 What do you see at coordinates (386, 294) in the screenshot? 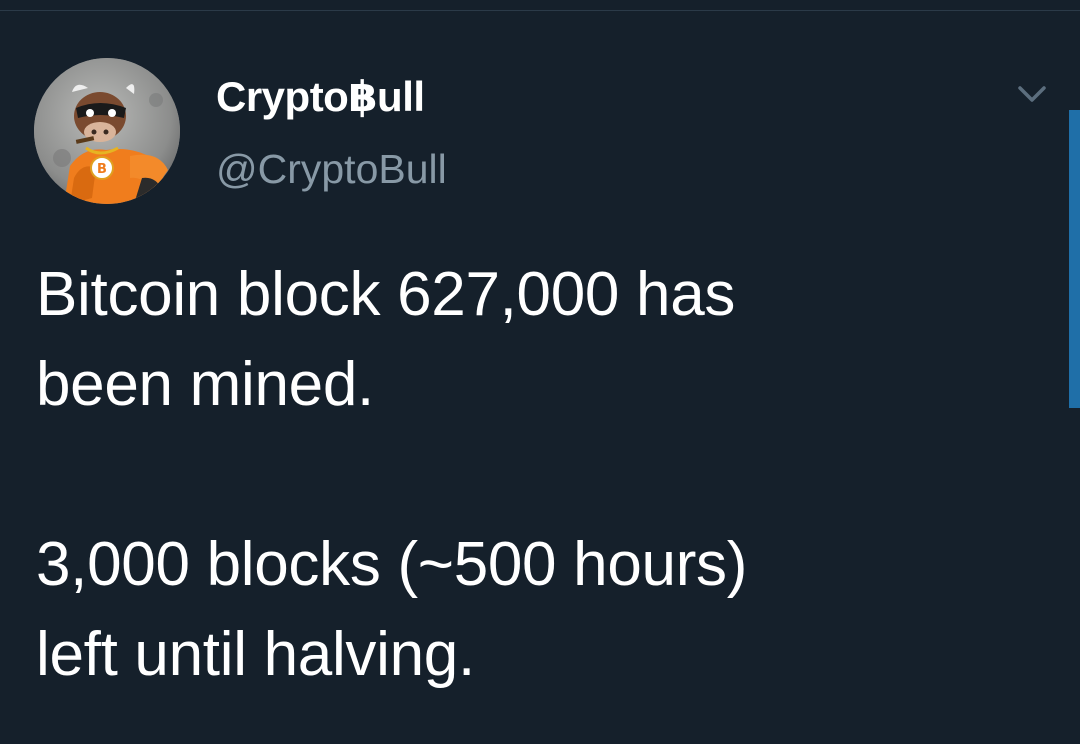
I see `tweet-line: Bitcoin block 627,000 has` at bounding box center [386, 294].